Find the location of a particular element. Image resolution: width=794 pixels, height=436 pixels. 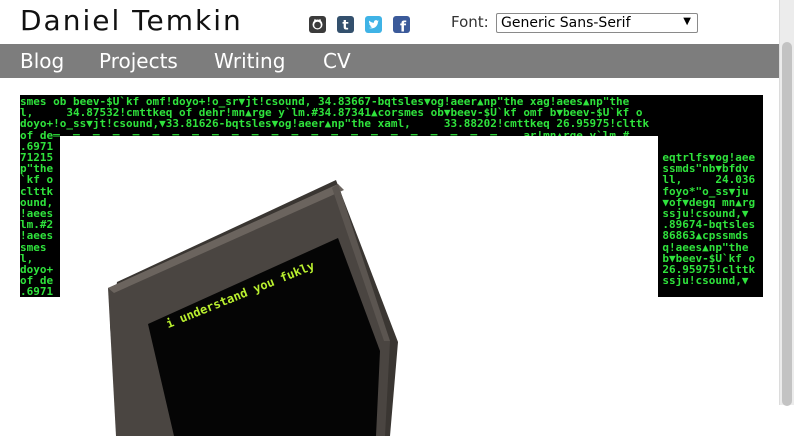

svg-text: t is located at coordinates (345, 26).